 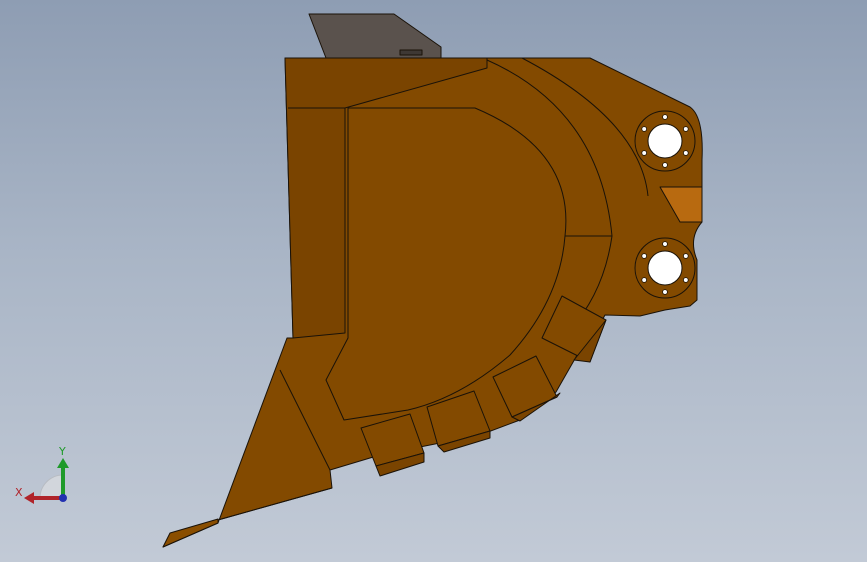 I want to click on upper-pin-boss, so click(x=665, y=141).